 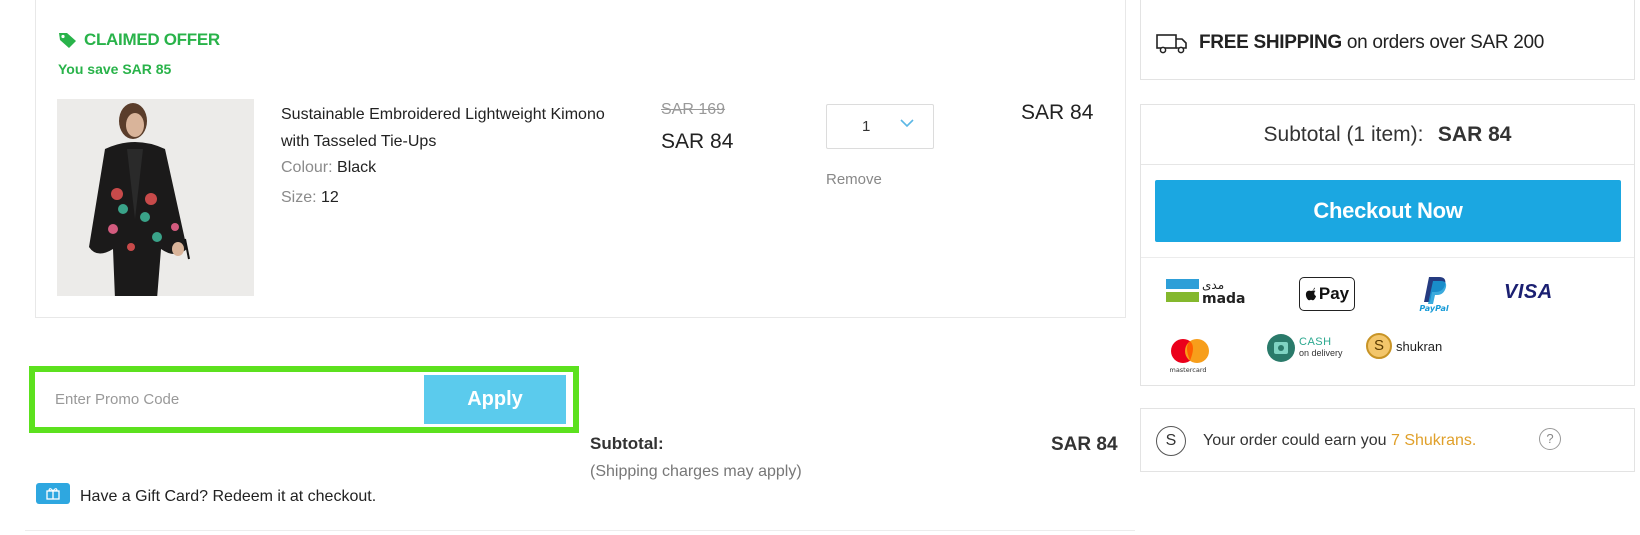 What do you see at coordinates (1434, 296) in the screenshot?
I see `paypal-logo: PayPal` at bounding box center [1434, 296].